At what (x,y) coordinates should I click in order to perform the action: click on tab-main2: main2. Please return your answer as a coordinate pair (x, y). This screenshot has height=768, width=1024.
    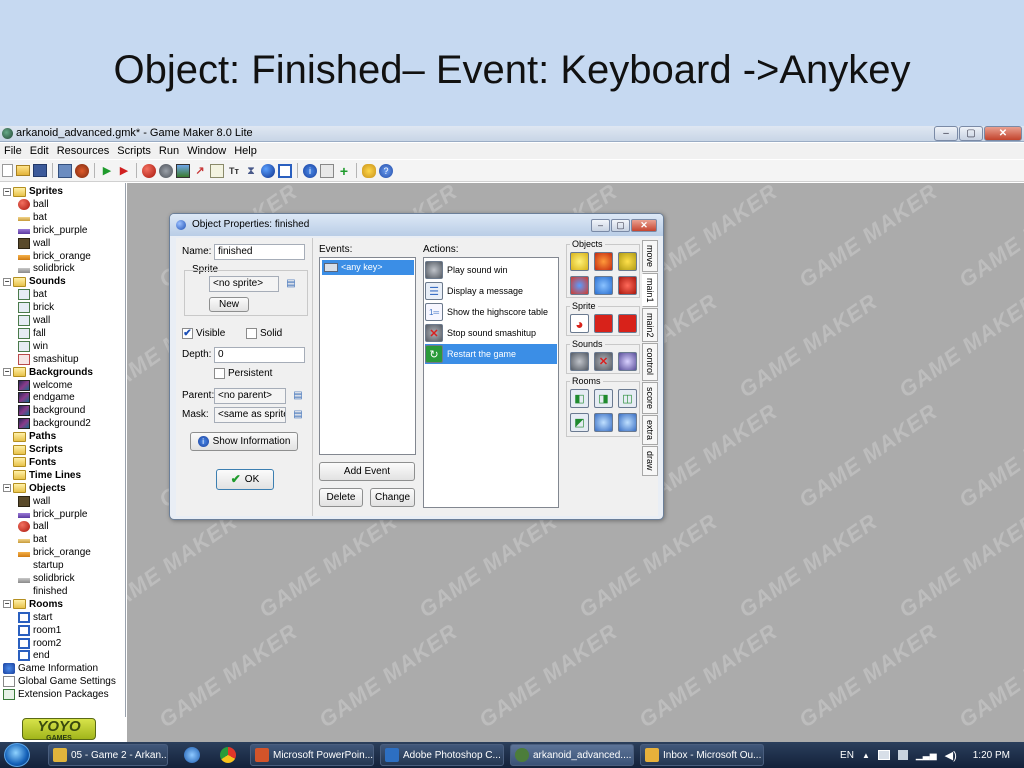
    Looking at the image, I should click on (650, 325).